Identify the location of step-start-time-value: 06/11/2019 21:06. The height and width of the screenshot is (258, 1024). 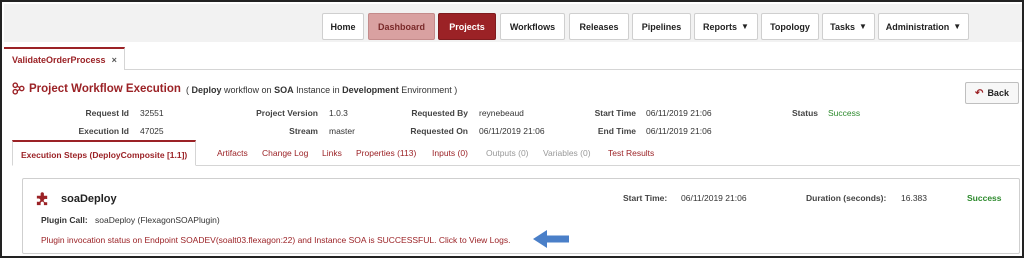
(714, 198).